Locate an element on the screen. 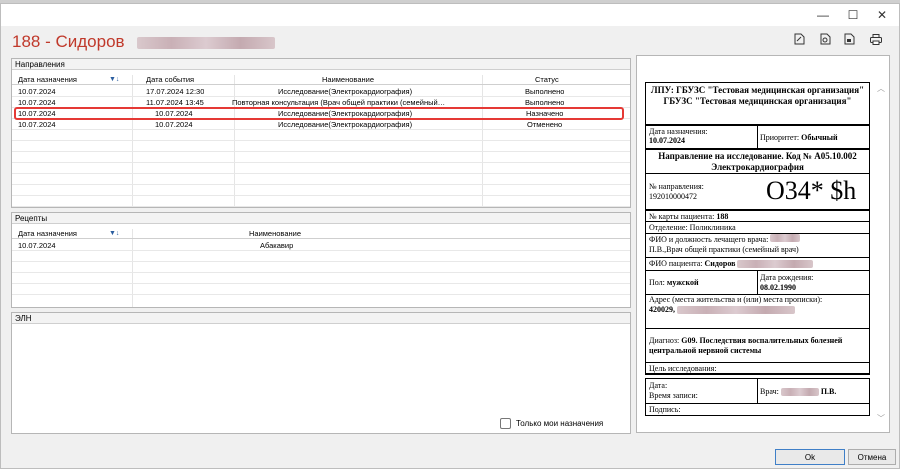  doc-number-row: № направления: 192010000472 O34* $h is located at coordinates (757, 192).